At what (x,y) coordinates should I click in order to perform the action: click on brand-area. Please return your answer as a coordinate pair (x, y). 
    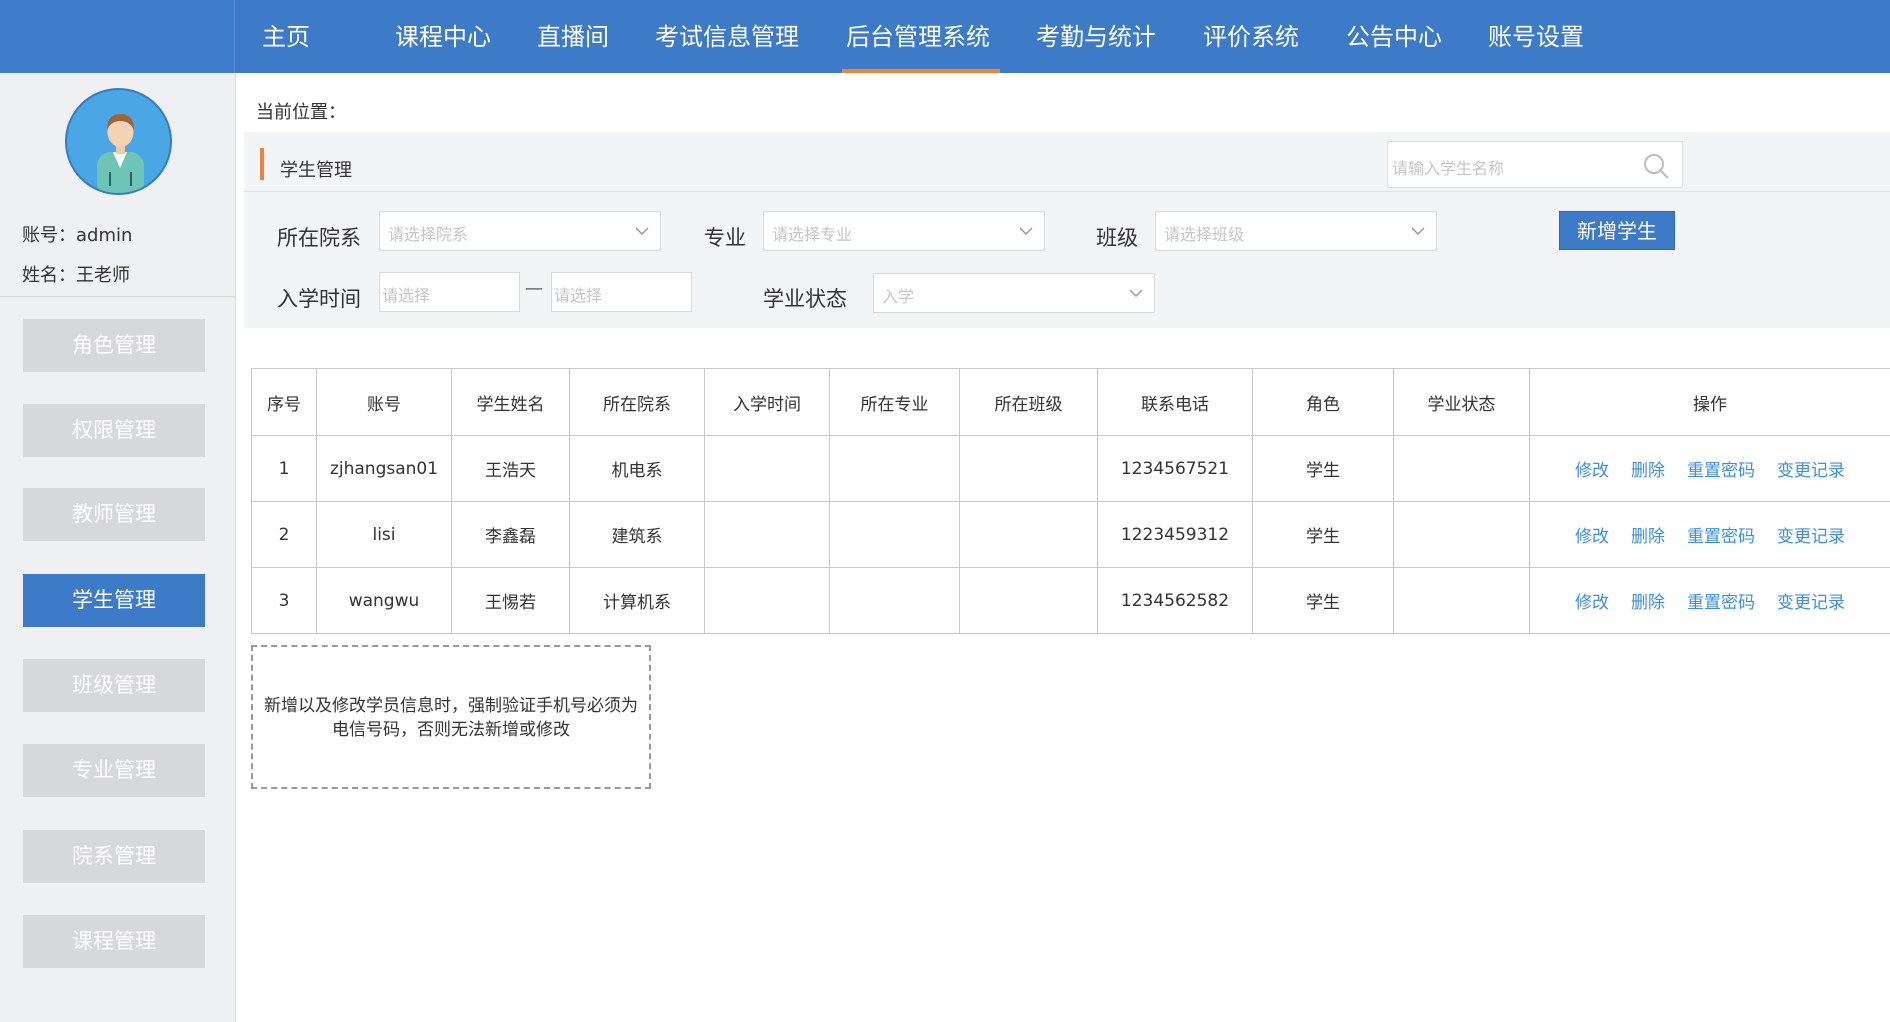
    Looking at the image, I should click on (117, 36).